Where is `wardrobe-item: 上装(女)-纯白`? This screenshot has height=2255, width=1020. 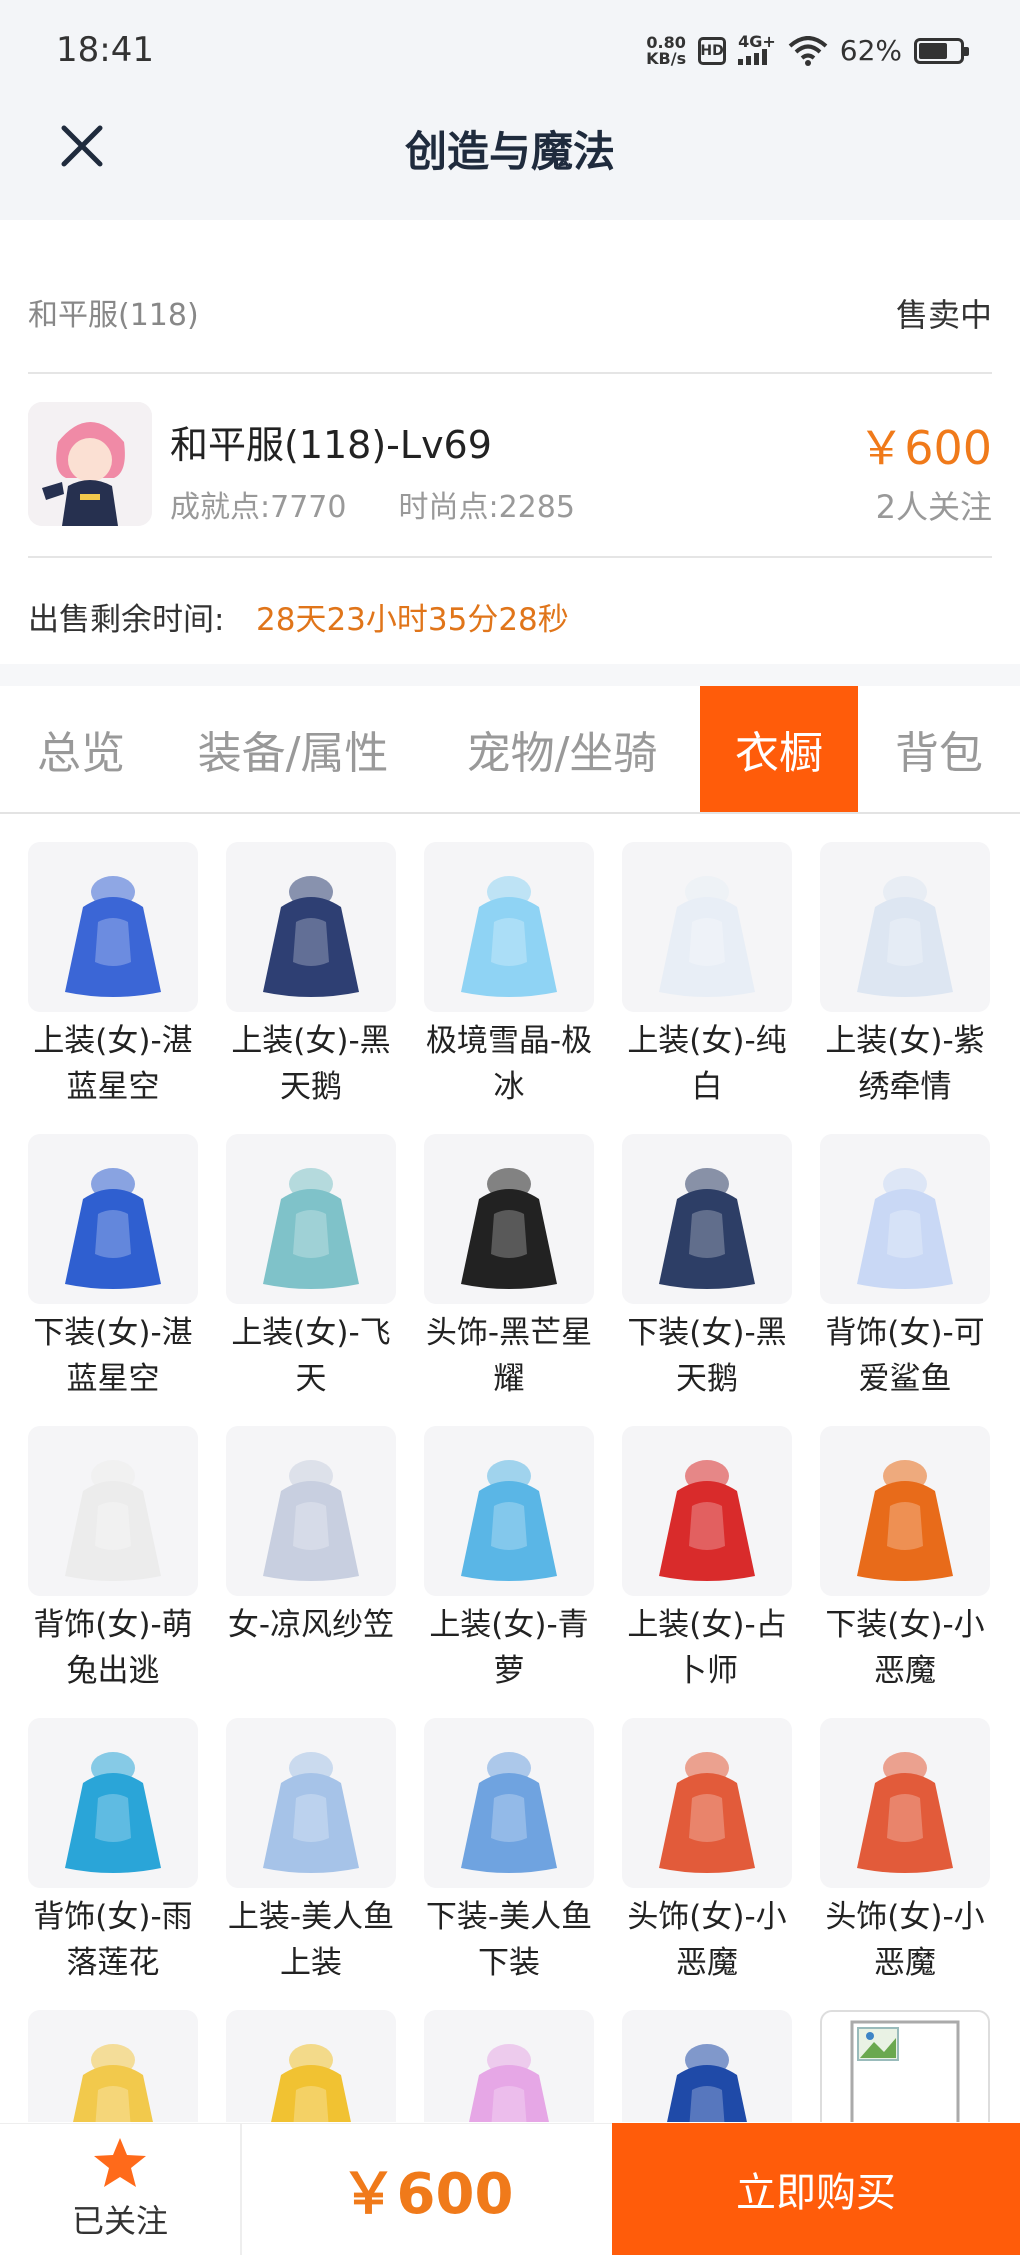 wardrobe-item: 上装(女)-纯白 is located at coordinates (710, 976).